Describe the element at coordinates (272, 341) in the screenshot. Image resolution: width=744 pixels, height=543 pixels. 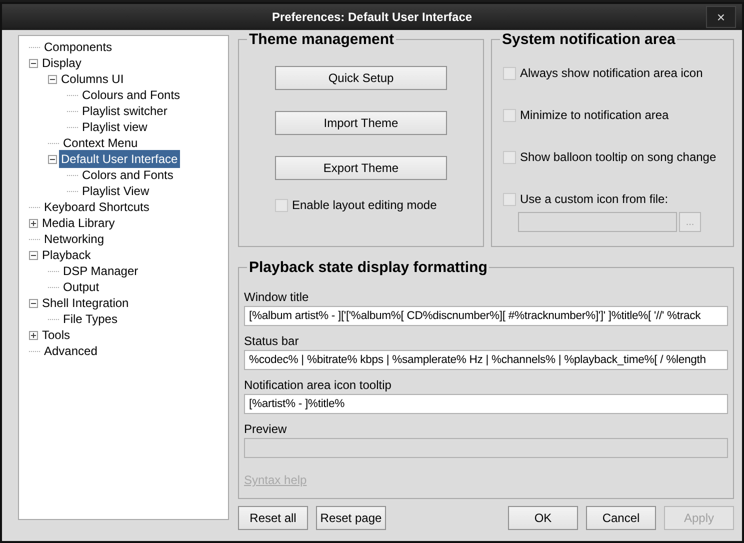
I see `field-label: Status bar` at that location.